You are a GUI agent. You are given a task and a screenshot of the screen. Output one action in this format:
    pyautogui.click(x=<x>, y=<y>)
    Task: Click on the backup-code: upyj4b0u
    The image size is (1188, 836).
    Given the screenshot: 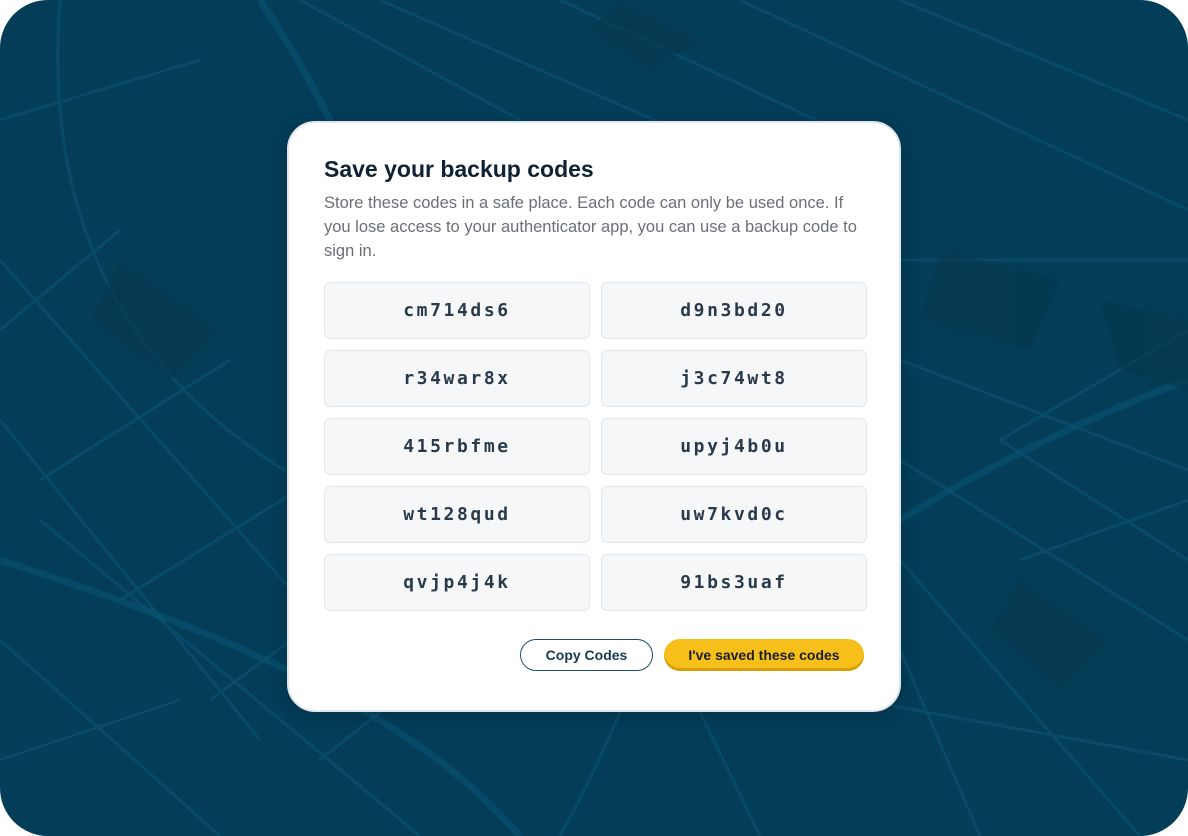 What is the action you would take?
    pyautogui.click(x=734, y=446)
    